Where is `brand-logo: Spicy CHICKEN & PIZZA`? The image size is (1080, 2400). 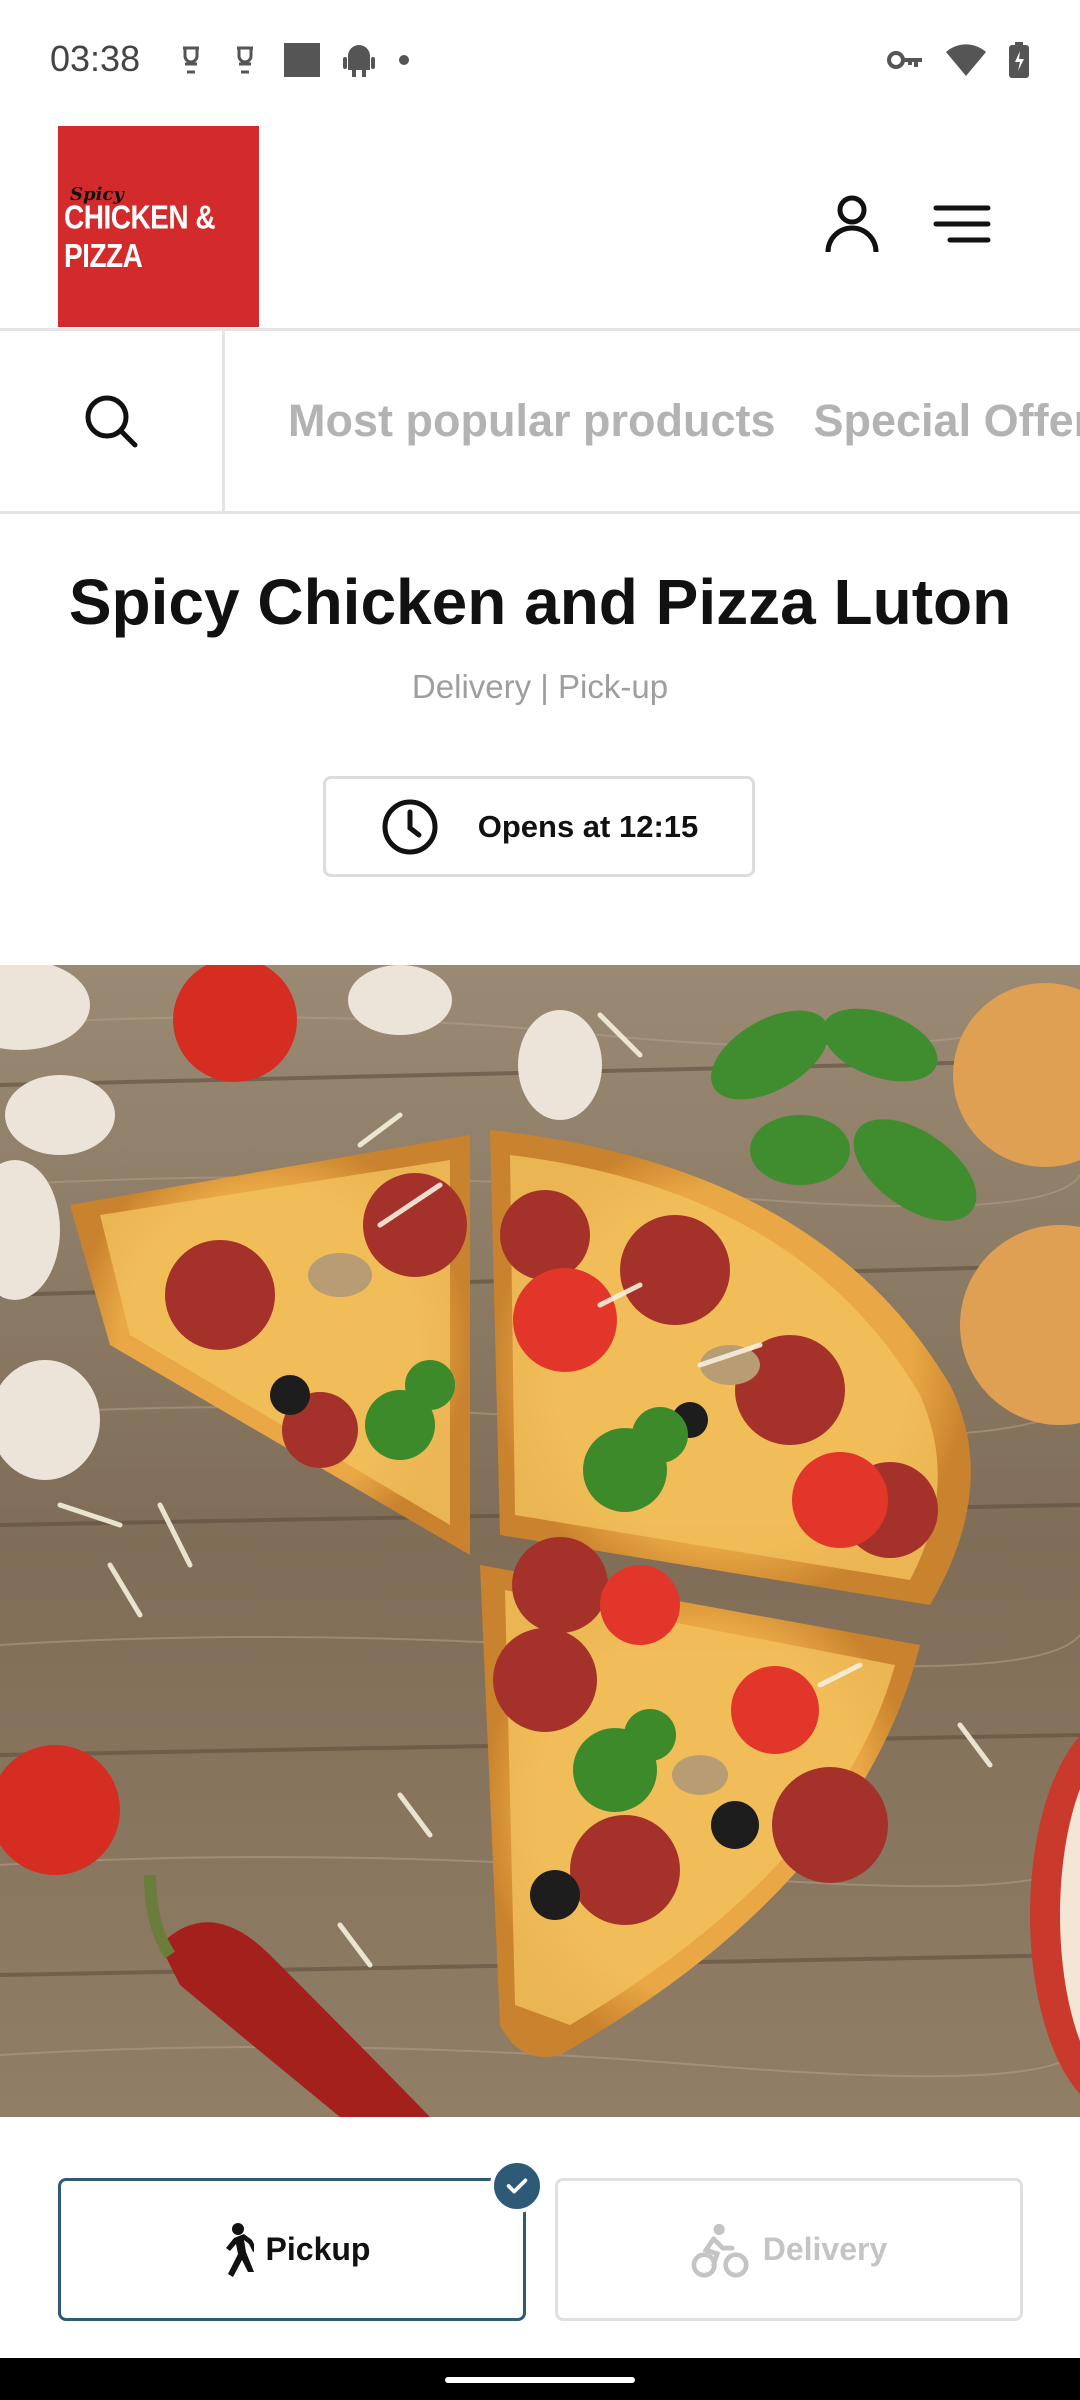
brand-logo: Spicy CHICKEN & PIZZA is located at coordinates (158, 226).